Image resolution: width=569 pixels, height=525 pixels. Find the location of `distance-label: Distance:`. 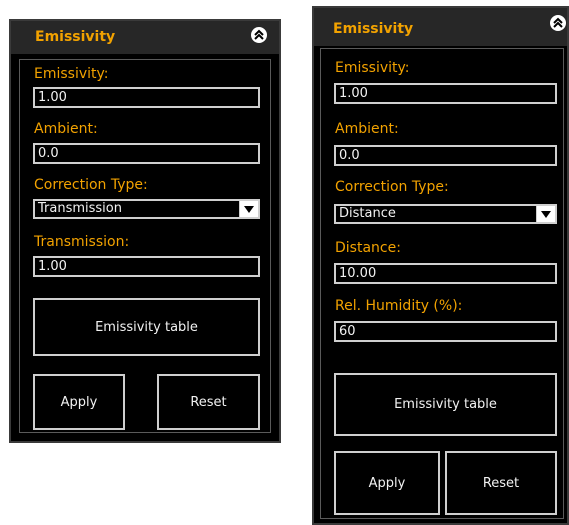

distance-label: Distance: is located at coordinates (368, 248).